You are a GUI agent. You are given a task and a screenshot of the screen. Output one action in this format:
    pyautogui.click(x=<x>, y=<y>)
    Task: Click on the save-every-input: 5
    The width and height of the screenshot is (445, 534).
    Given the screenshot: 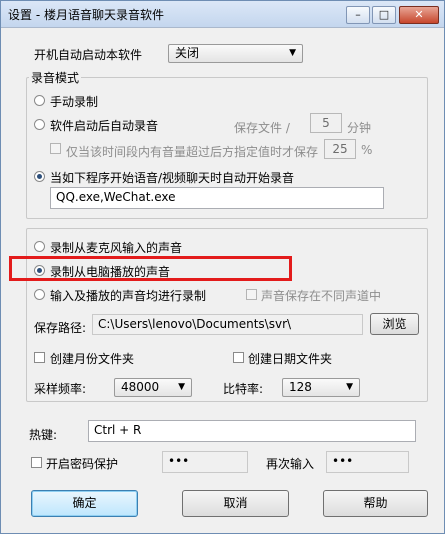 What is the action you would take?
    pyautogui.click(x=326, y=123)
    